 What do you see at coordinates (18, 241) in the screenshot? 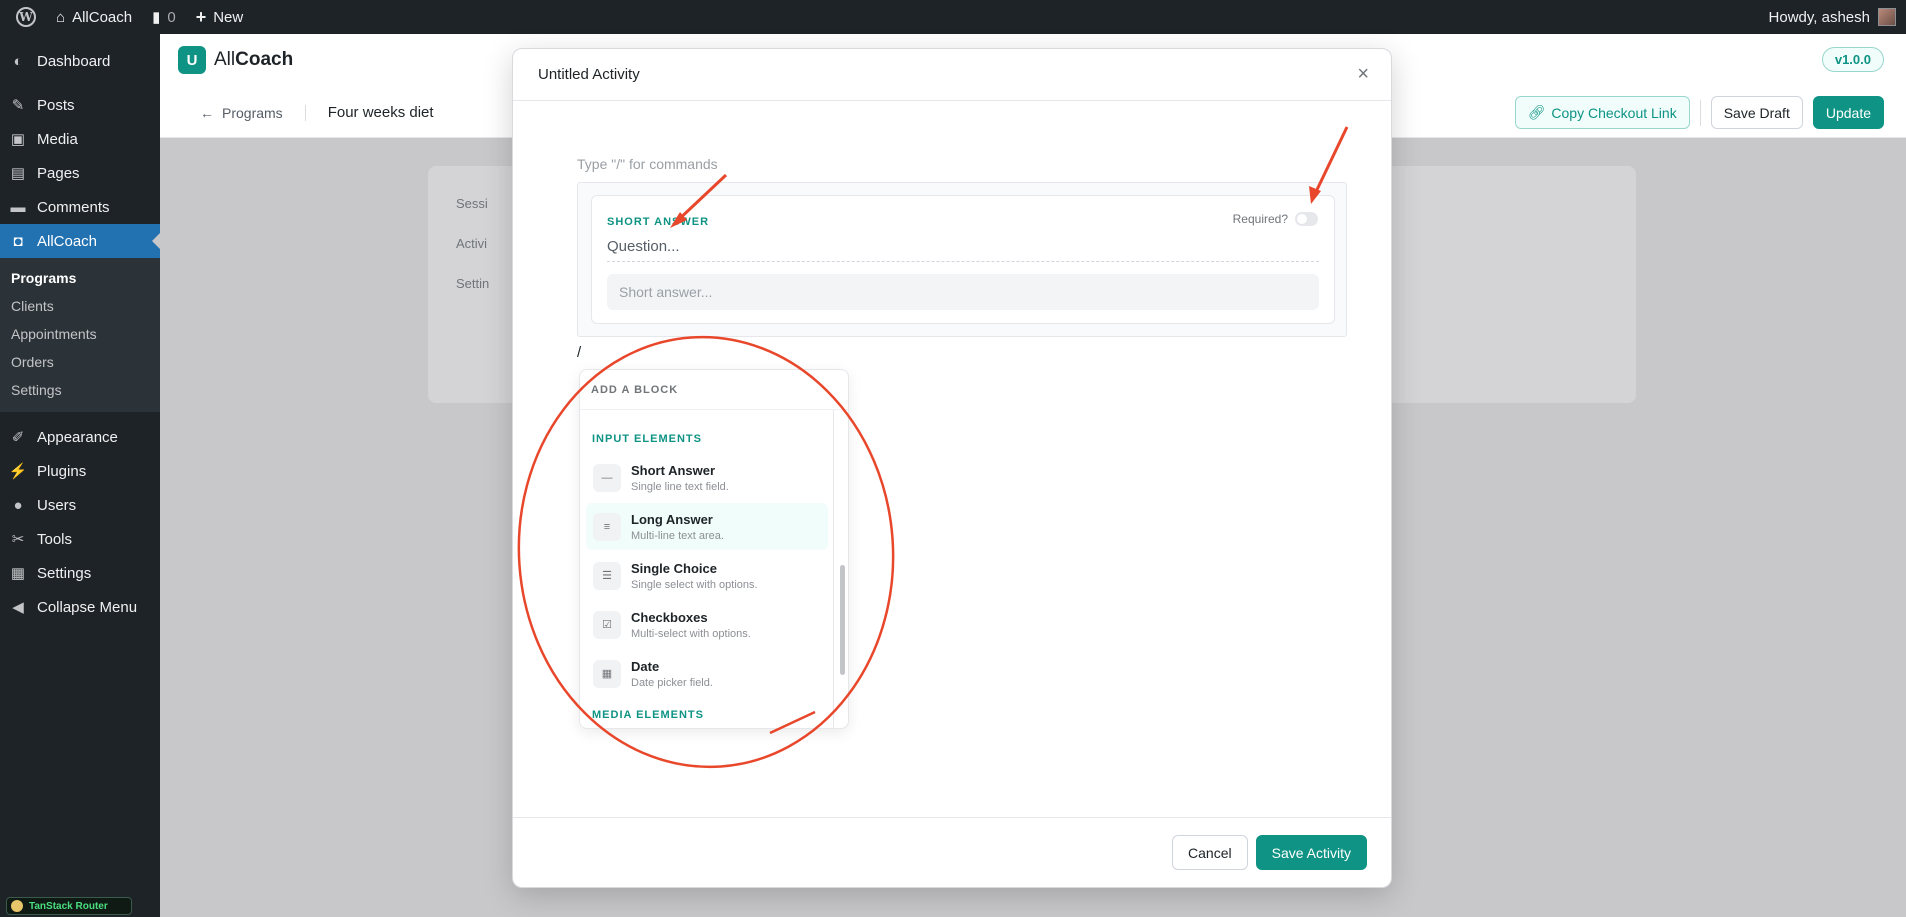
I see `allcoach-icon: ◘` at bounding box center [18, 241].